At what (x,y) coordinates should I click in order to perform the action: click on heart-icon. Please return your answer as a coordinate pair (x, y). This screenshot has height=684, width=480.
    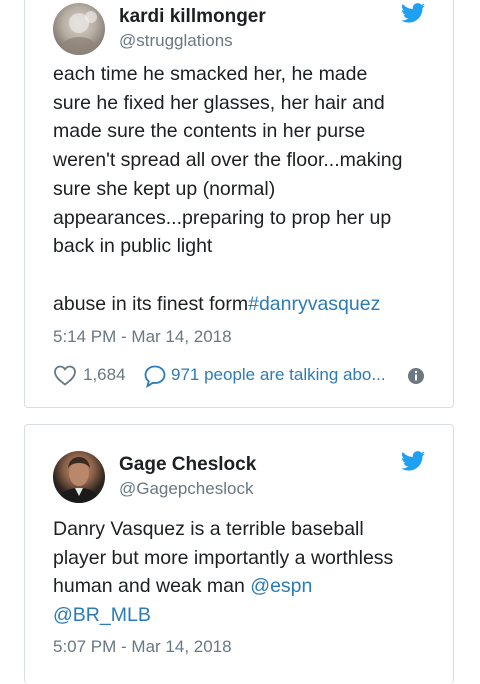
    Looking at the image, I should click on (65, 375).